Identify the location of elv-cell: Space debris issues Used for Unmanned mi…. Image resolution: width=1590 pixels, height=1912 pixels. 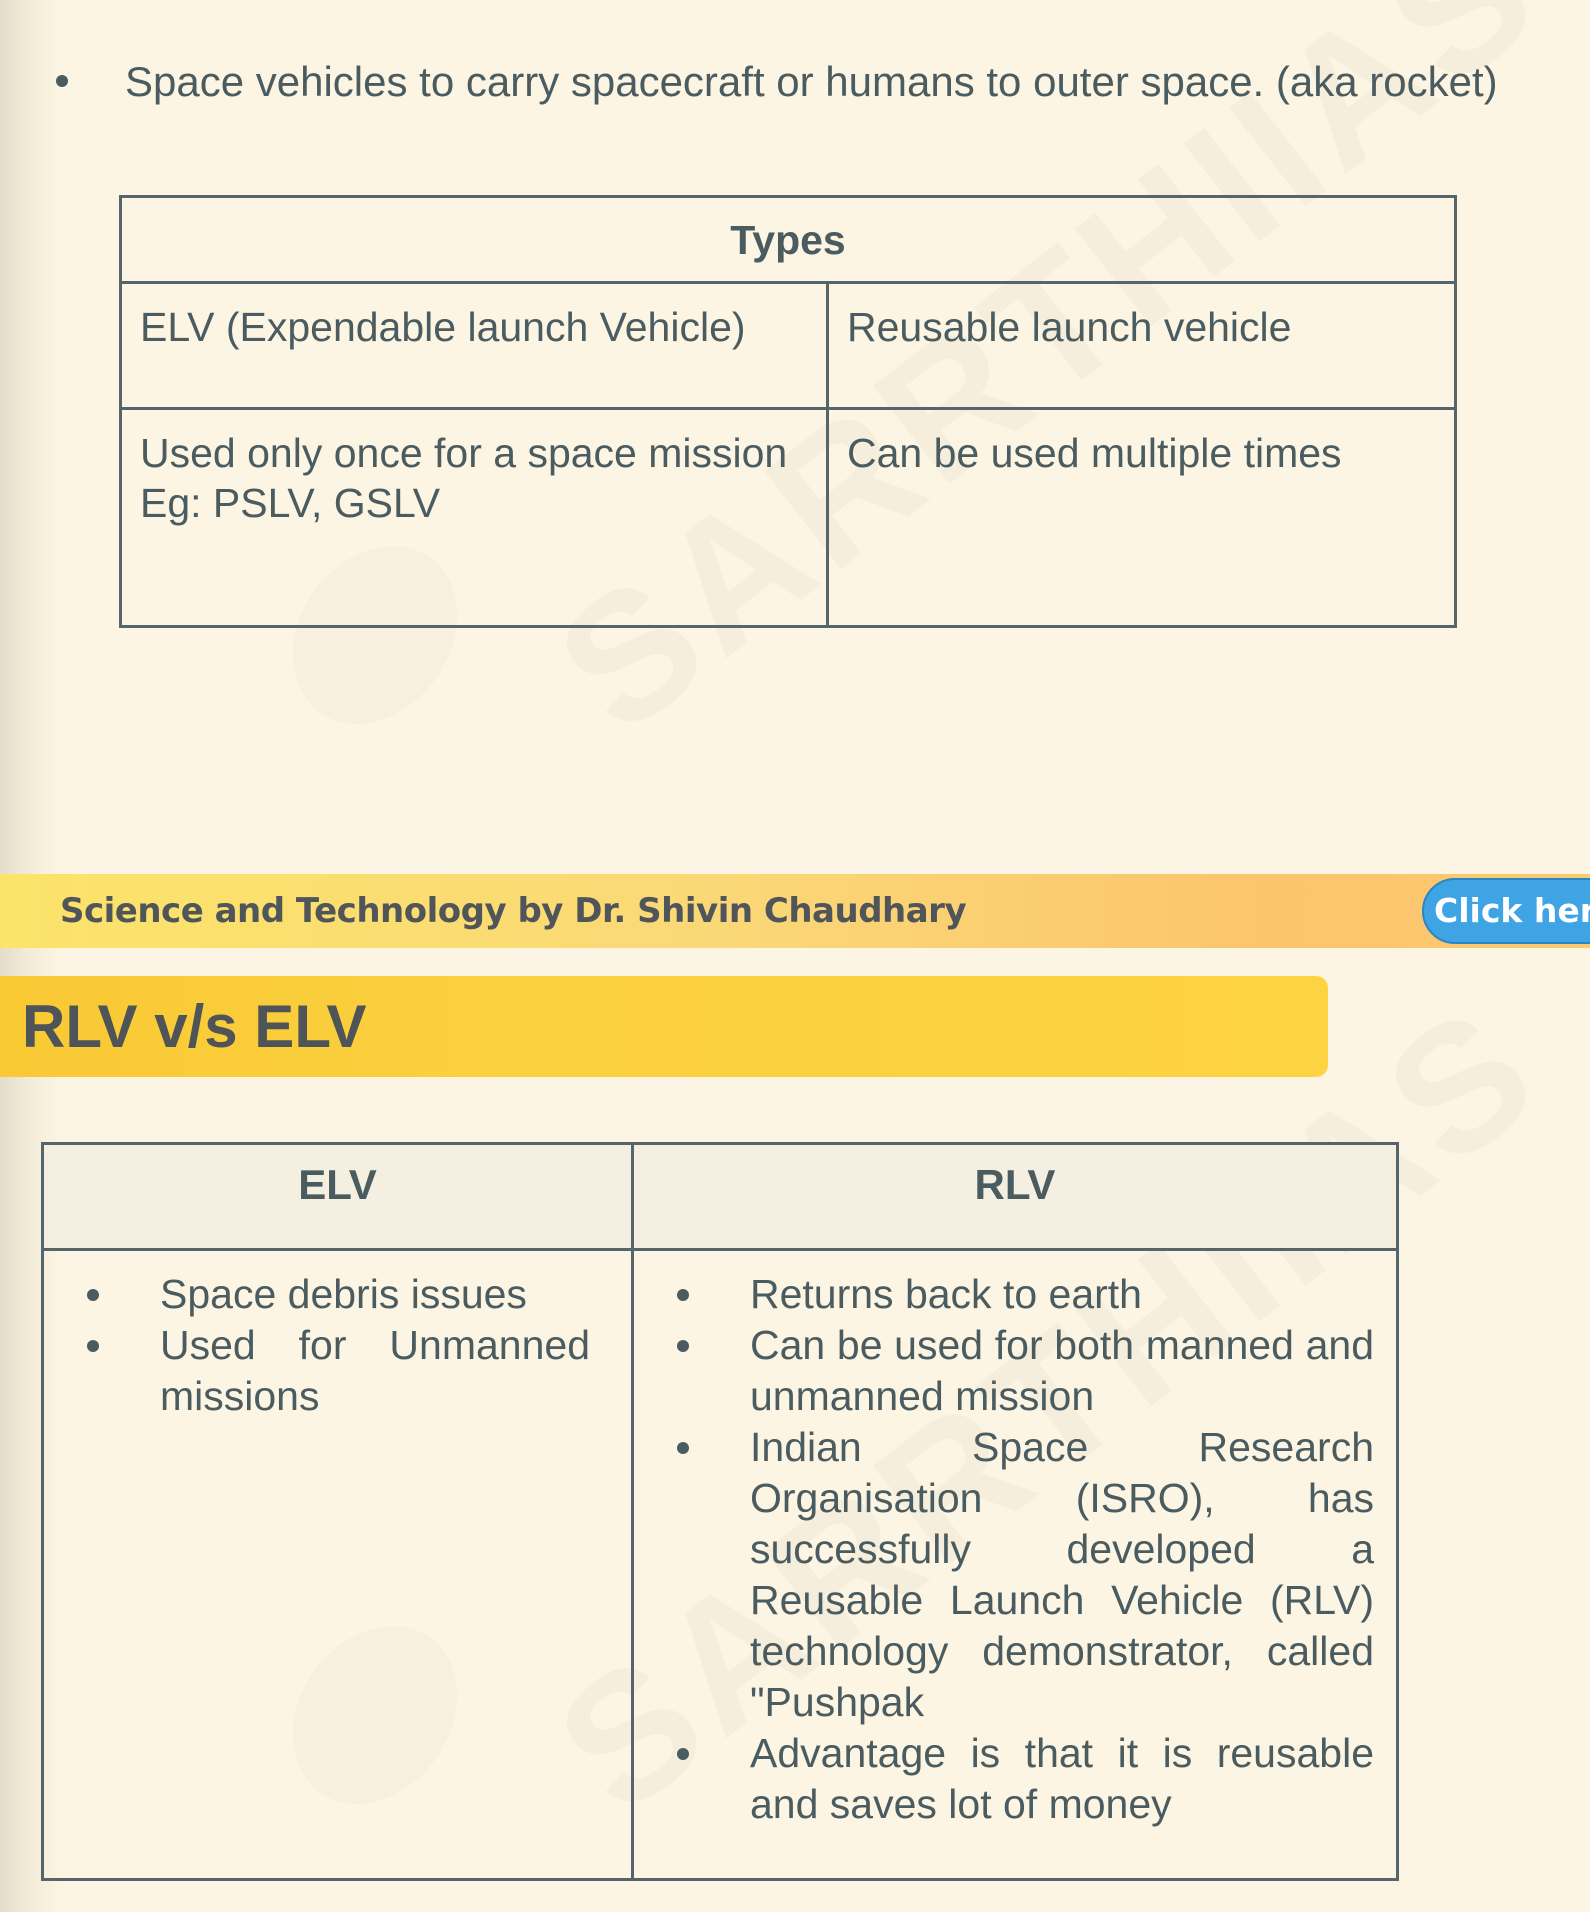
(337, 1564).